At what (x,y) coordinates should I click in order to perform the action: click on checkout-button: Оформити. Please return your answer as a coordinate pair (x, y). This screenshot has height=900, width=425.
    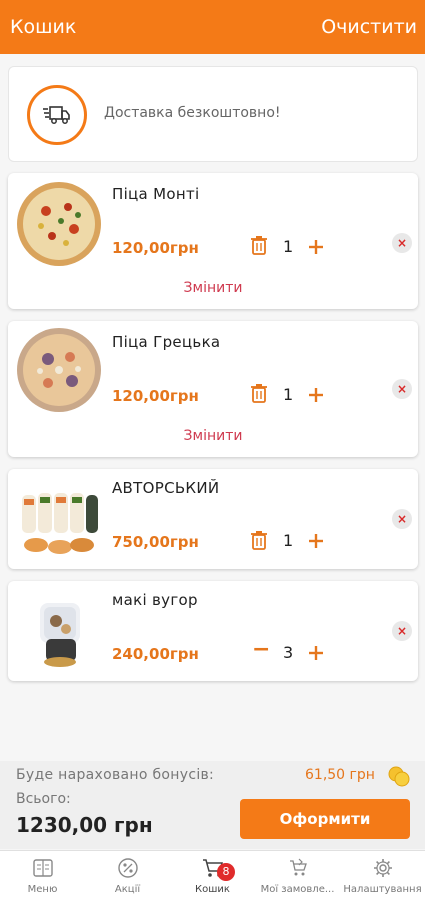
    Looking at the image, I should click on (325, 819).